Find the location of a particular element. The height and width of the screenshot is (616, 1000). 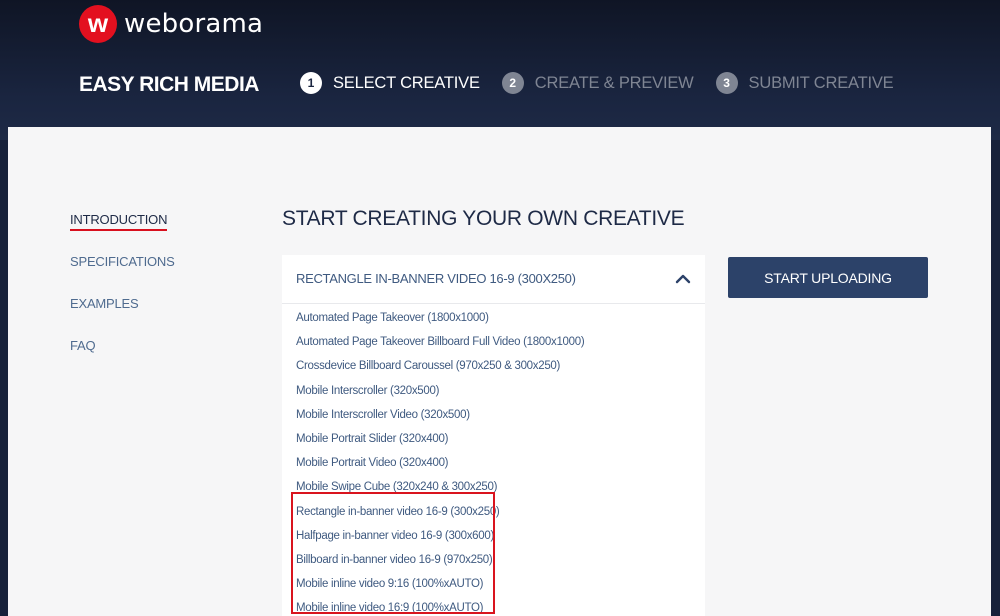

sidebar-item-introduction: INTRODUCTION is located at coordinates (122, 221).